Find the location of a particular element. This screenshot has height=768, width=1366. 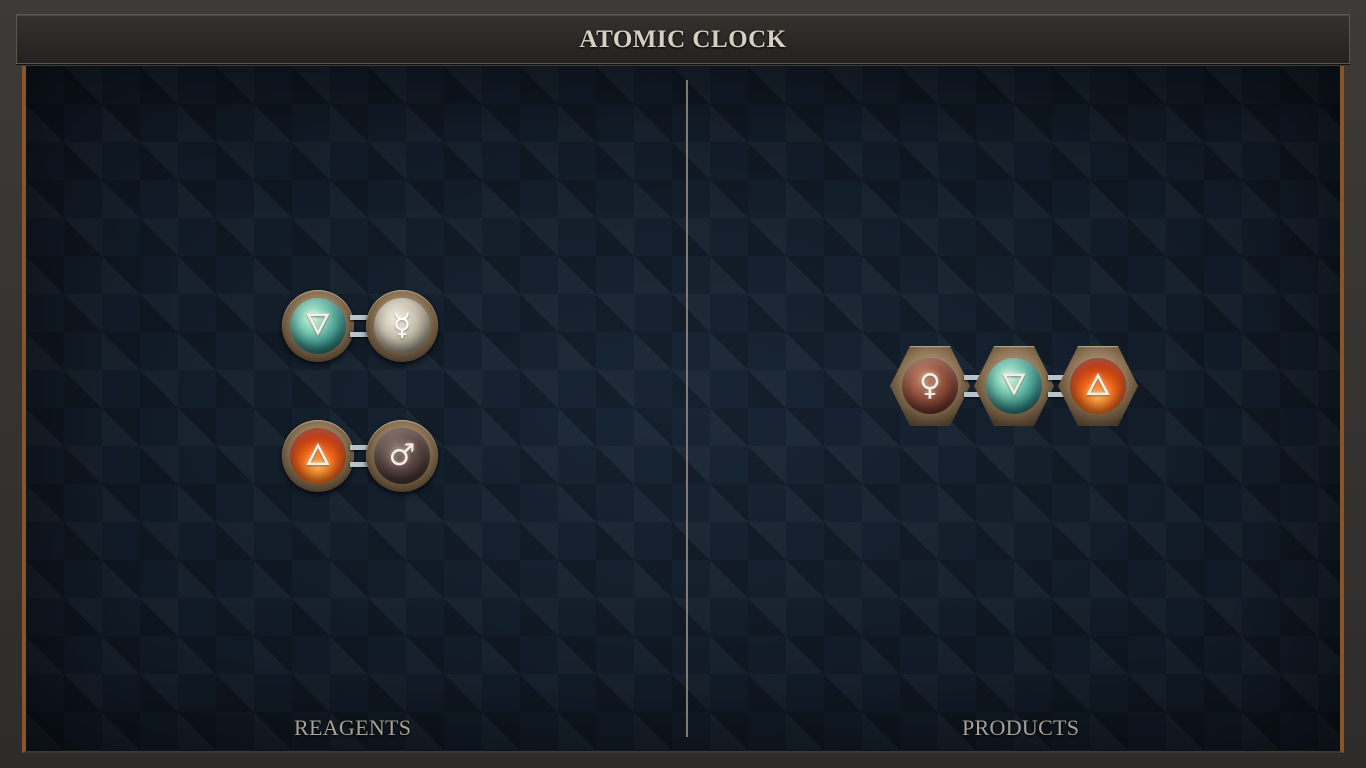

product-molecule-copper-water-fire: ♀ 🜄 🜂 is located at coordinates (1014, 386).